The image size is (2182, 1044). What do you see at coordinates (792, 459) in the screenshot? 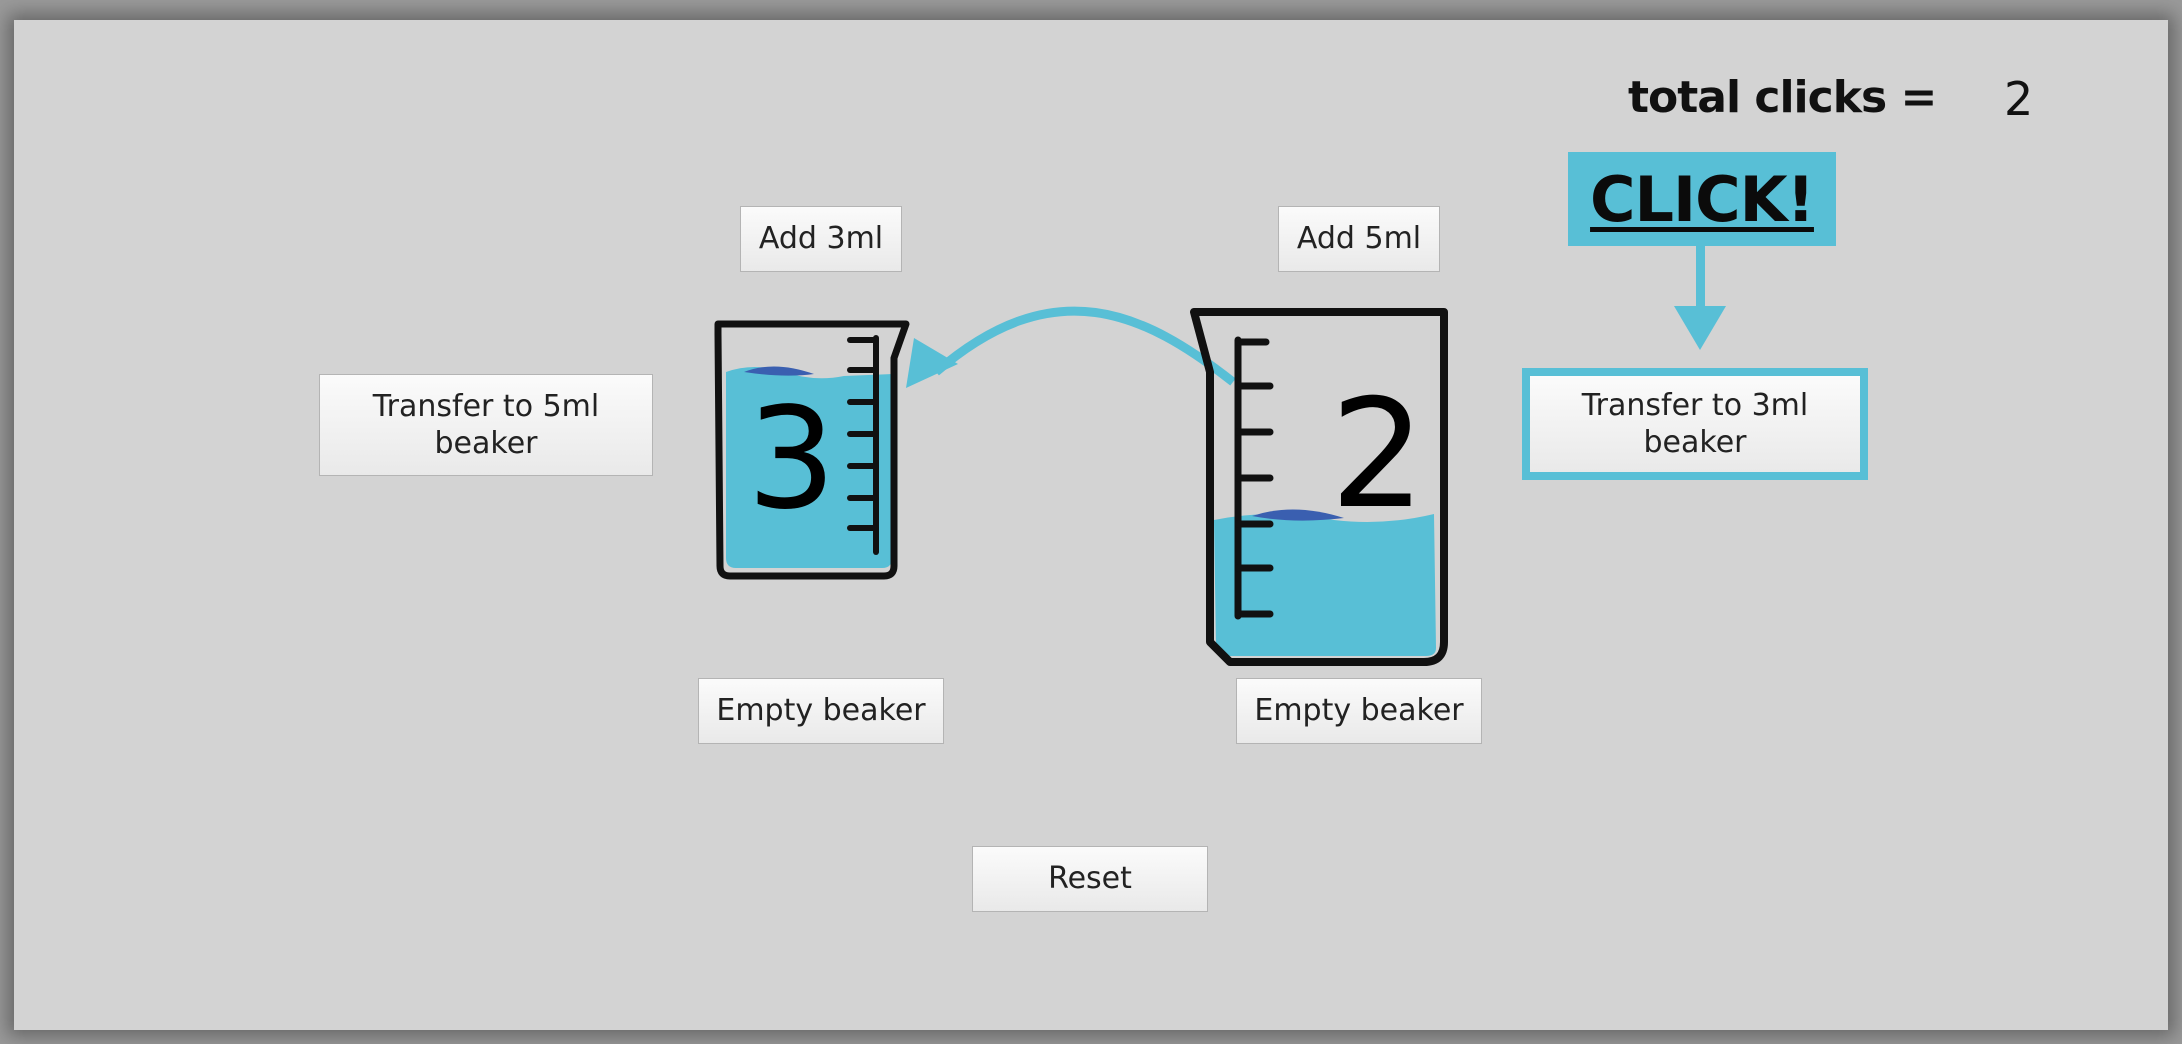
I see `small-beaker-amount: 3` at bounding box center [792, 459].